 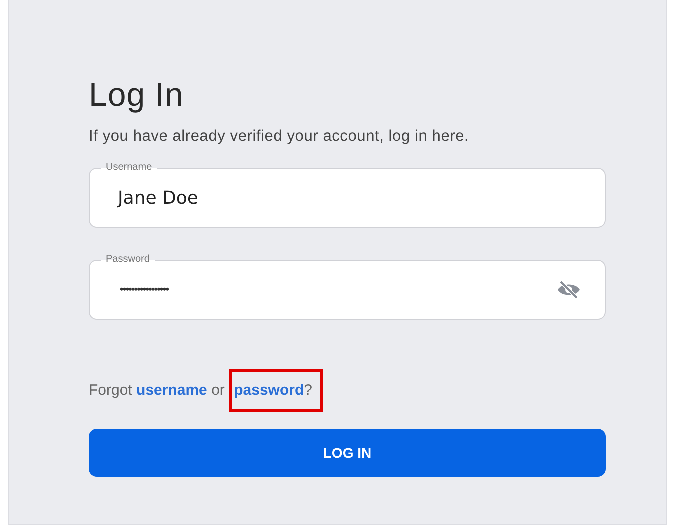 I want to click on username-link: username, so click(x=172, y=390).